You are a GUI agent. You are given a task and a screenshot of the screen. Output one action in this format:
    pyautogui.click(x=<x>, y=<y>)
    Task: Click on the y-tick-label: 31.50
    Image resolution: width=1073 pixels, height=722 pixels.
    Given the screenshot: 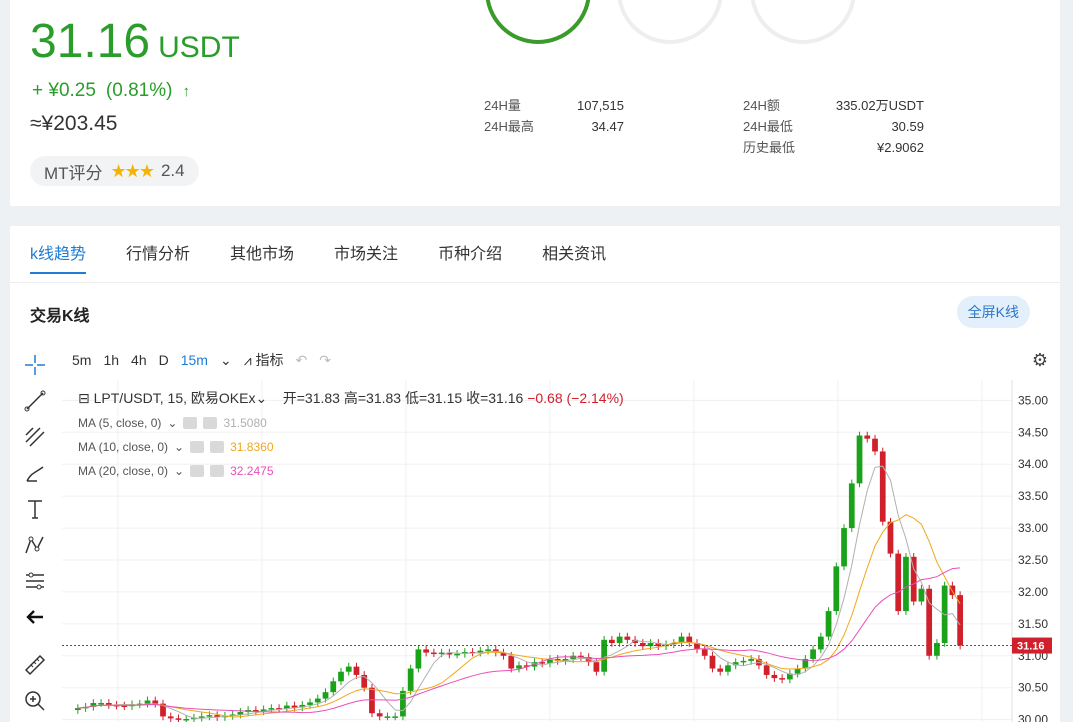 What is the action you would take?
    pyautogui.click(x=1033, y=624)
    